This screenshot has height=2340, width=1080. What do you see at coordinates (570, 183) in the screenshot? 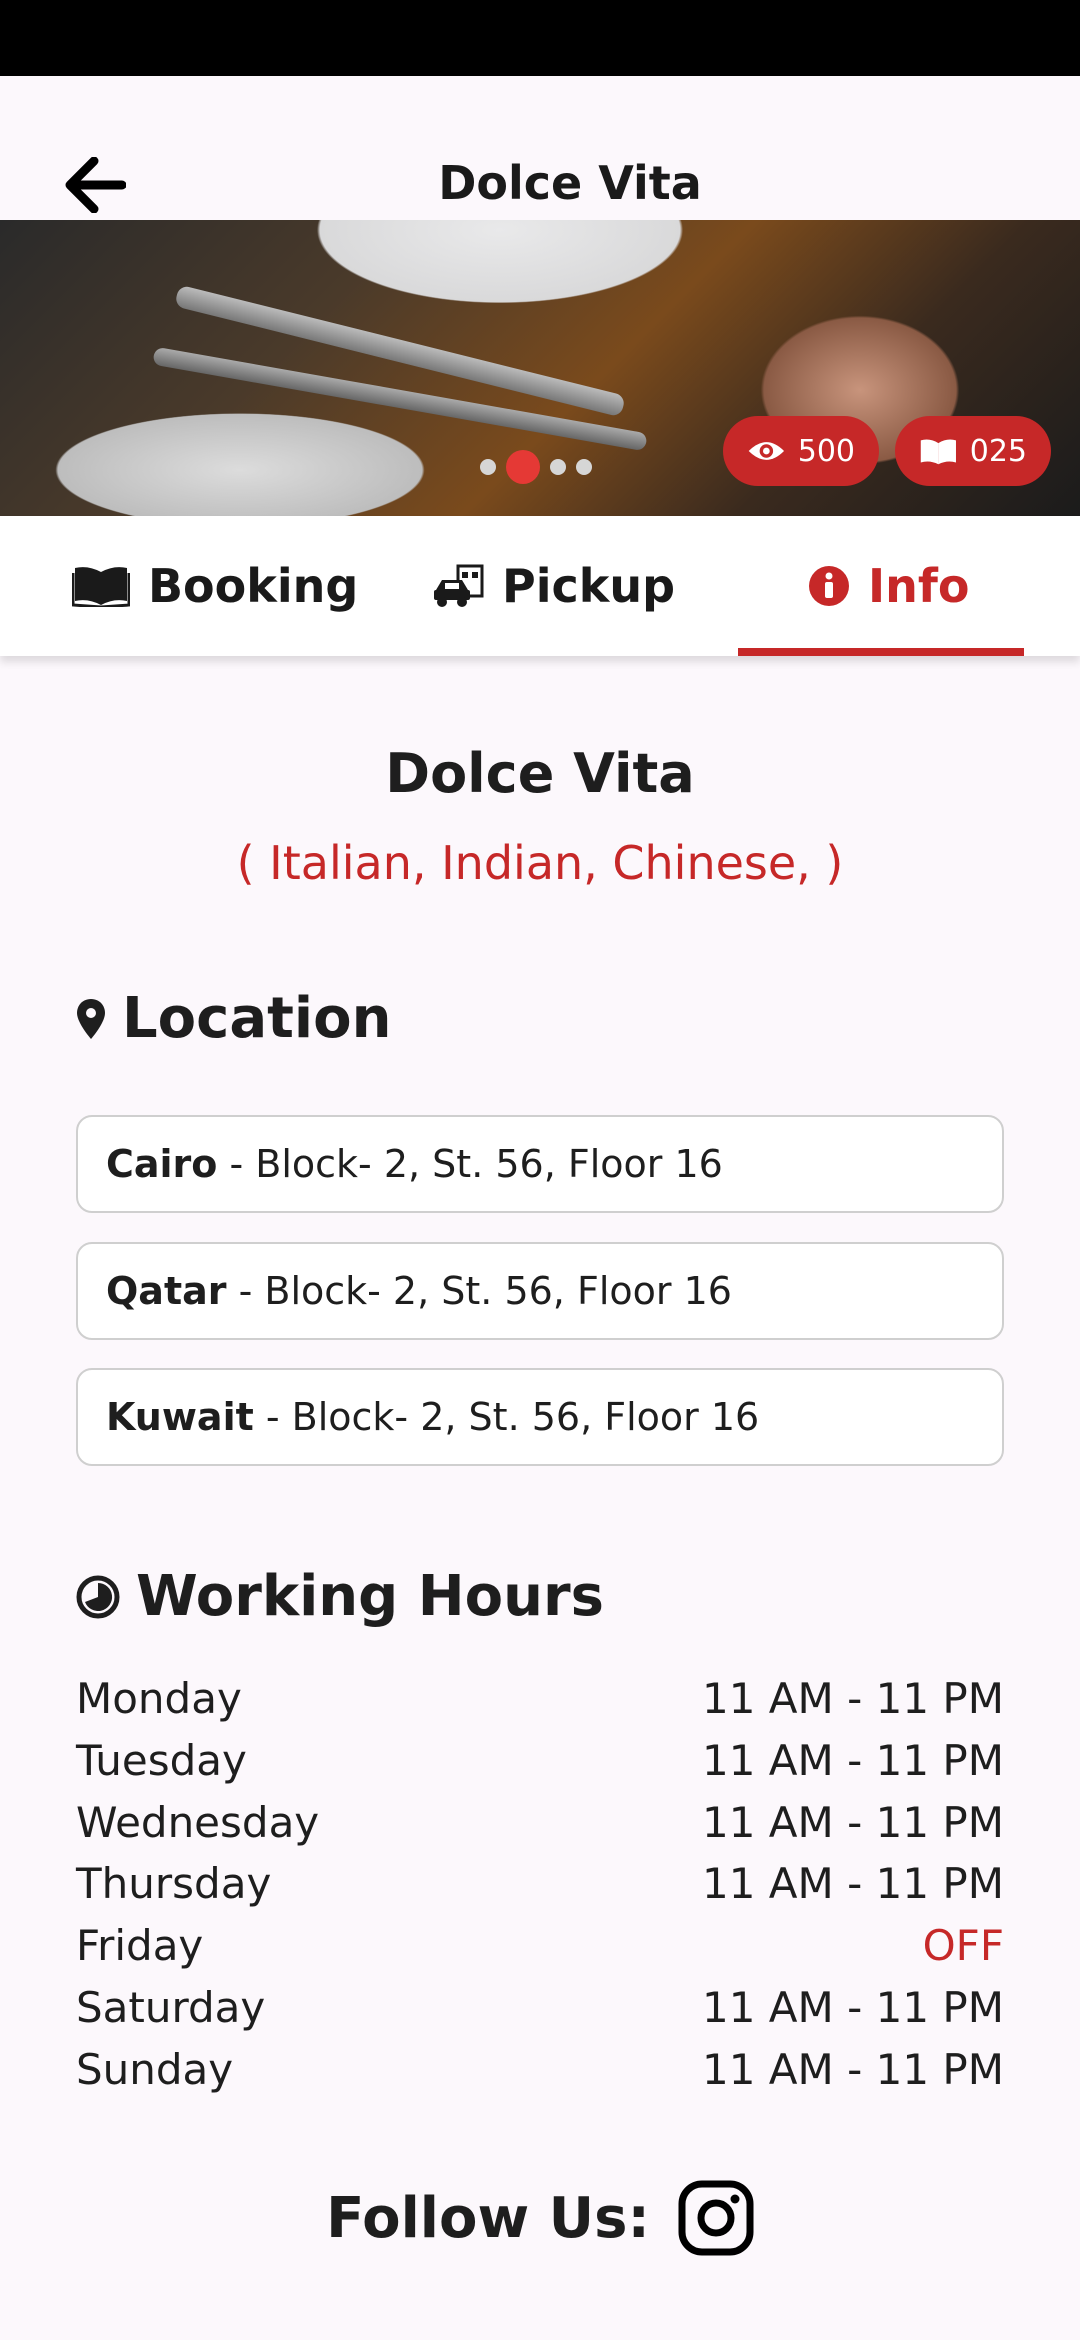
I see `page-title: Dolce Vita` at bounding box center [570, 183].